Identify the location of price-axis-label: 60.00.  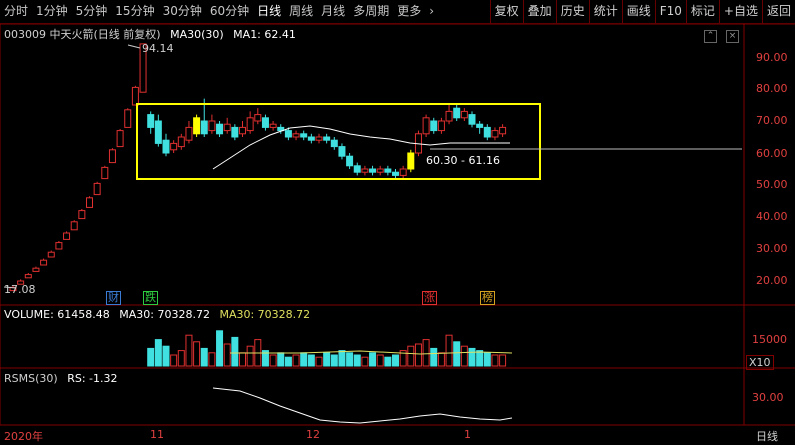
(772, 153).